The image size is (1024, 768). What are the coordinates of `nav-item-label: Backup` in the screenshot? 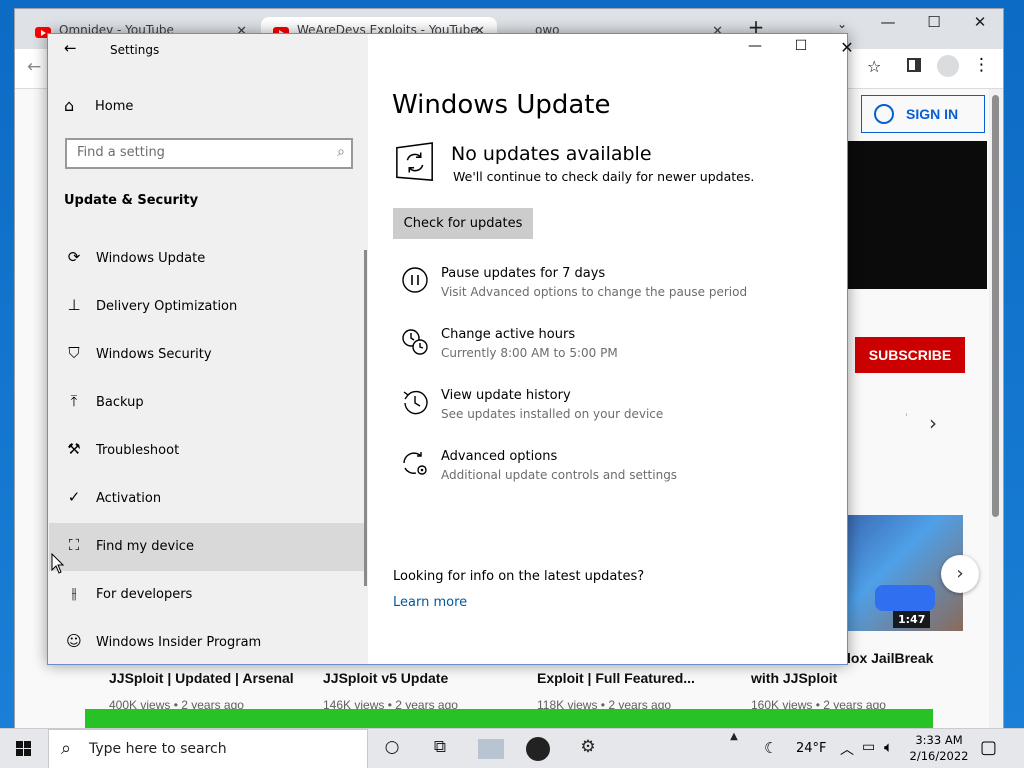 It's located at (120, 402).